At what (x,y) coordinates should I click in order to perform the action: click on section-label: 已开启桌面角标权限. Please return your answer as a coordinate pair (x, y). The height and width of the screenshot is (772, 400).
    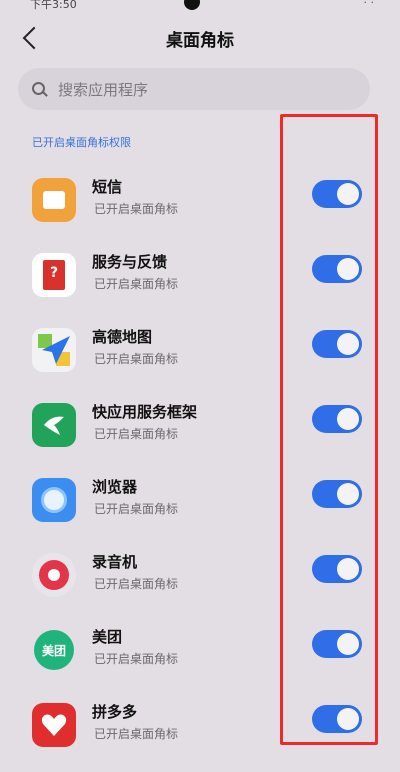
    Looking at the image, I should click on (81, 142).